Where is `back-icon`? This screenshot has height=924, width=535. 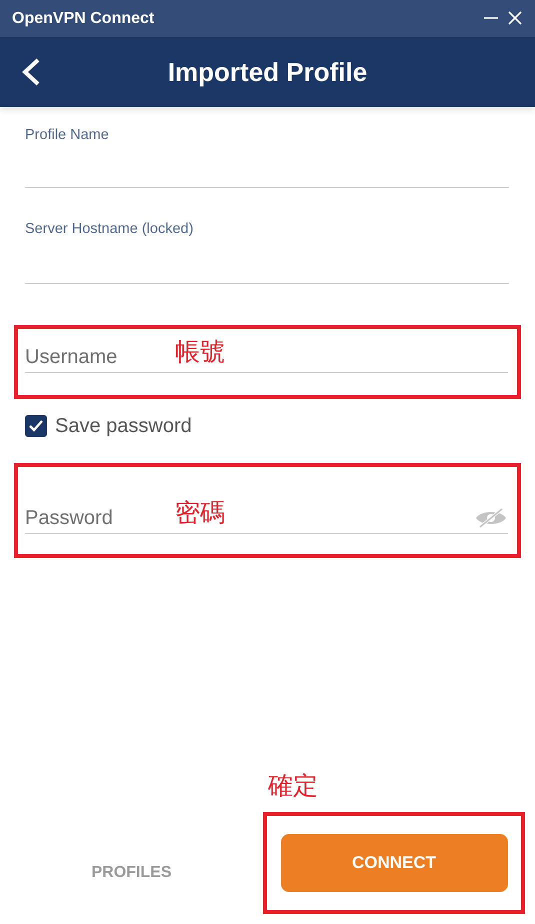 back-icon is located at coordinates (31, 72).